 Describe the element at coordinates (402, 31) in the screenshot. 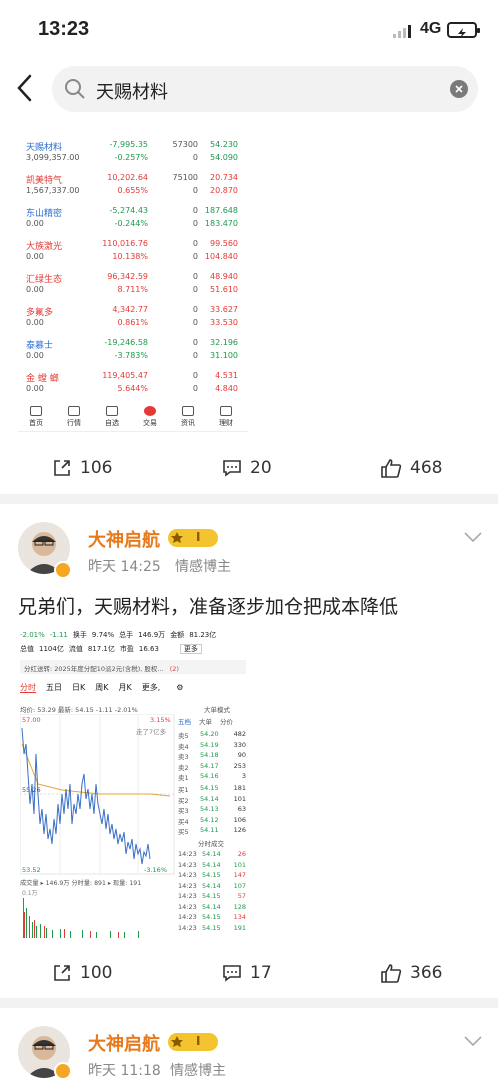

I see `signal-icon` at that location.